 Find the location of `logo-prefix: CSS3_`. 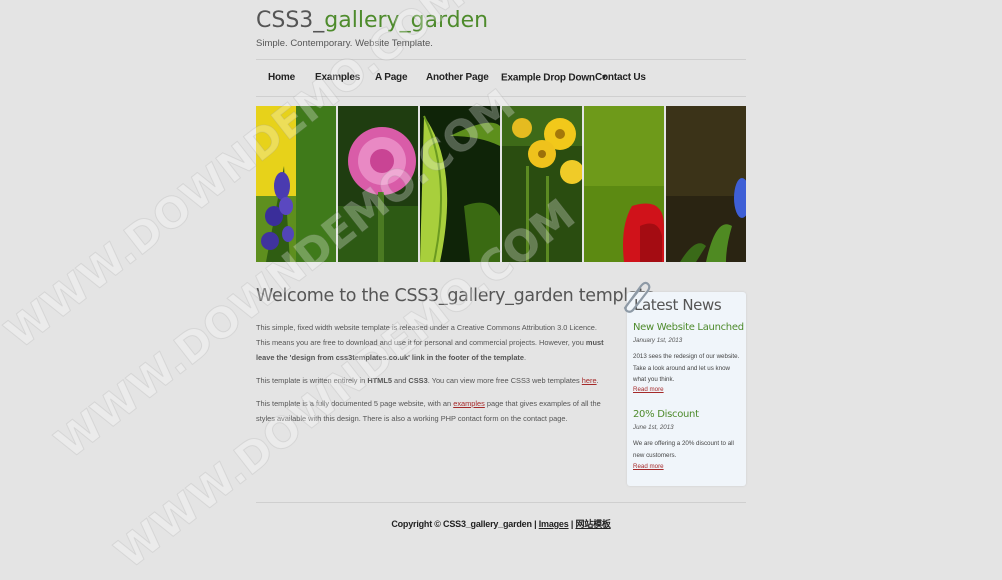

logo-prefix: CSS3_ is located at coordinates (290, 20).